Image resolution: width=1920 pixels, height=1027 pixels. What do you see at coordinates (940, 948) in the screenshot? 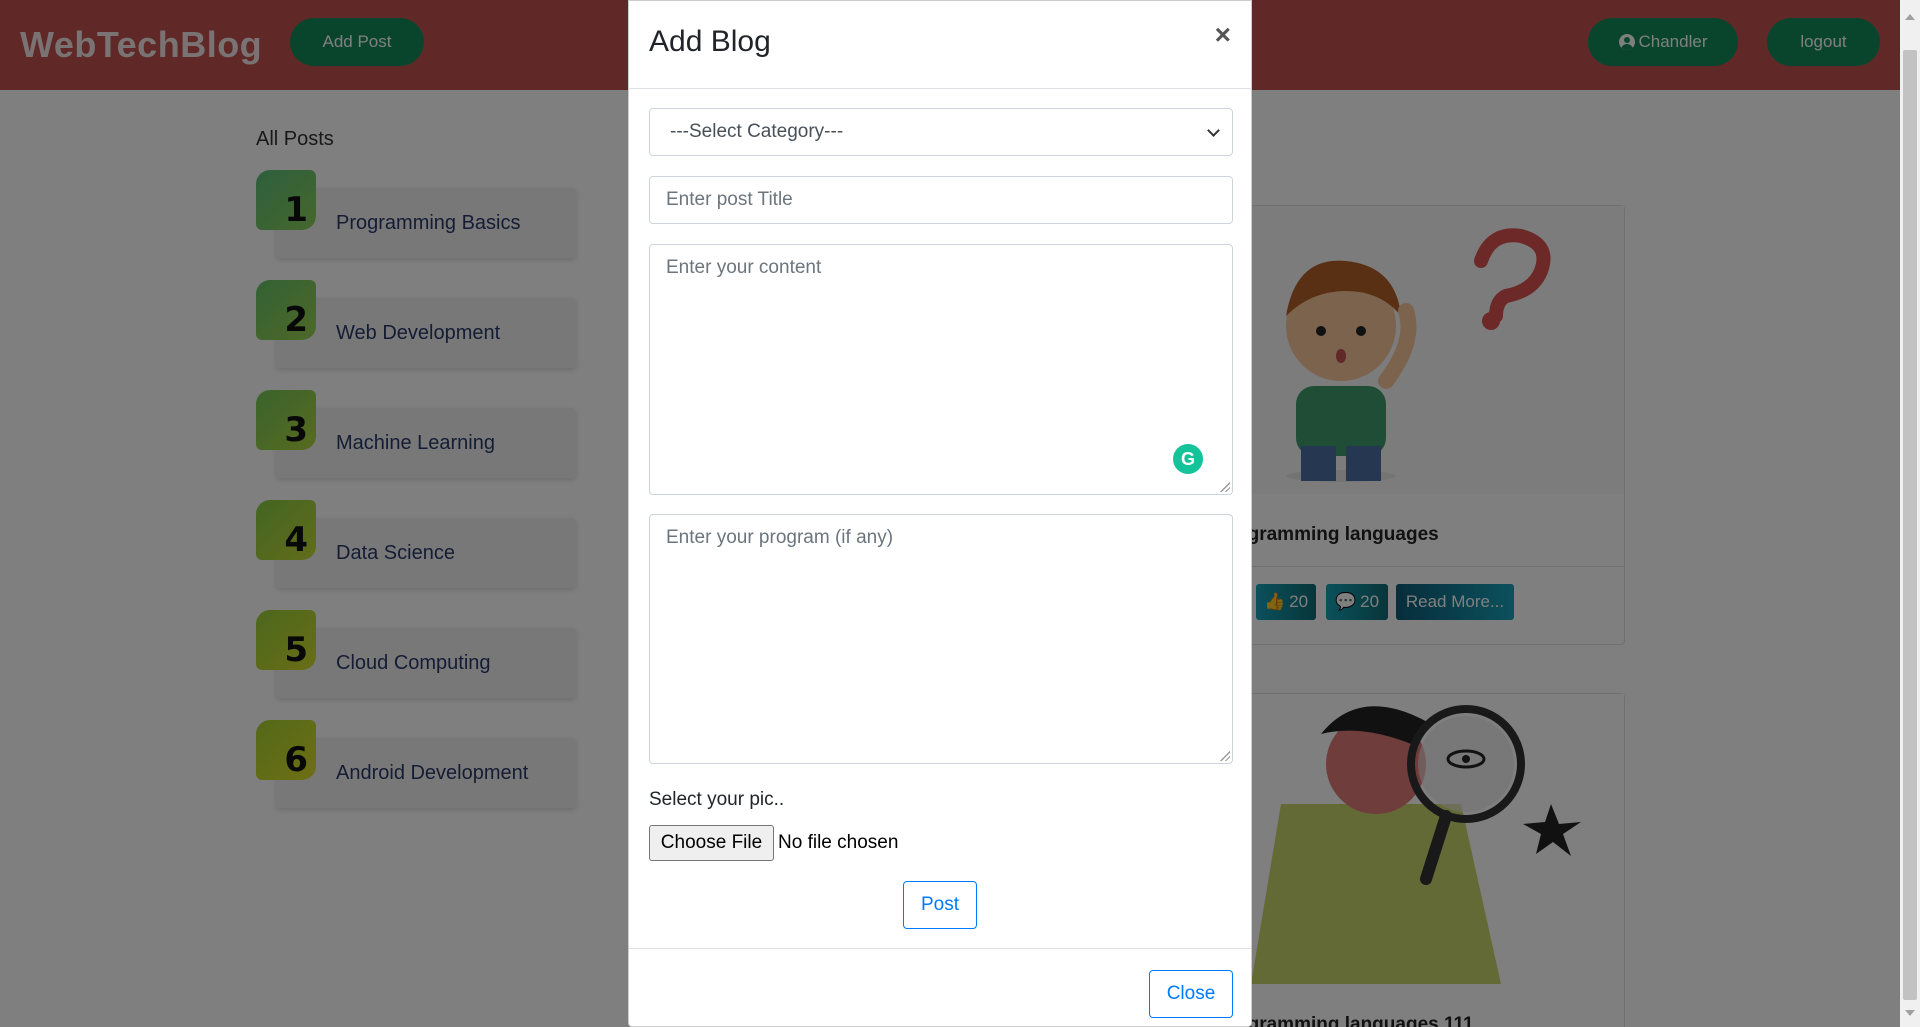
I see `modal-footer-divider` at bounding box center [940, 948].